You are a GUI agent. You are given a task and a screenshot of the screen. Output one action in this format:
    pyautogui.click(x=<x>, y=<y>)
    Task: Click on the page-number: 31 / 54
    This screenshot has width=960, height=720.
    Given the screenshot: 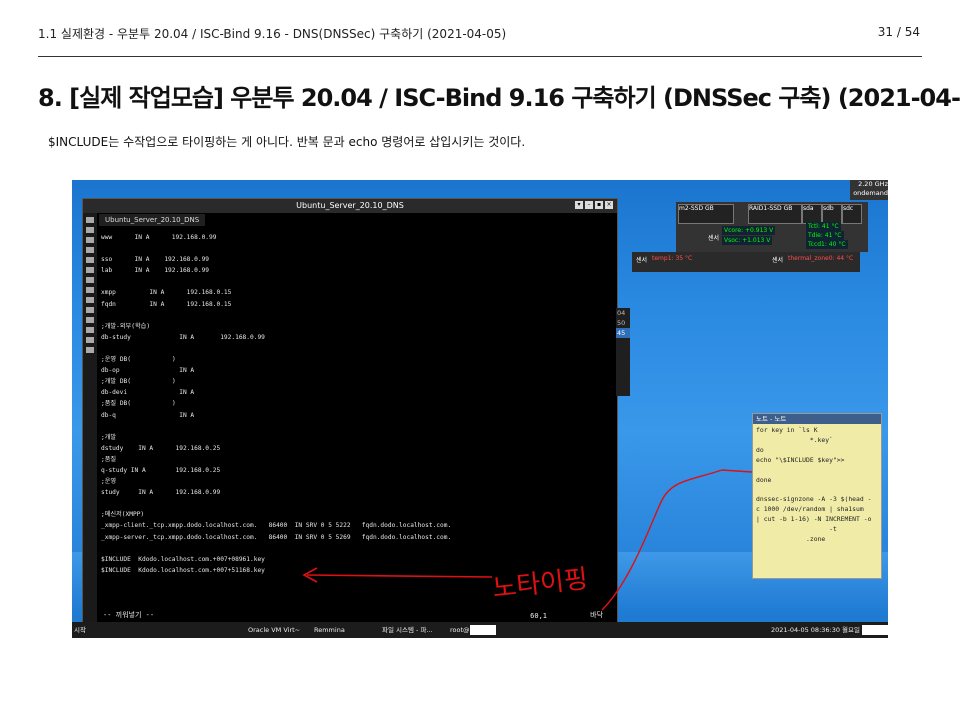 What is the action you would take?
    pyautogui.click(x=898, y=32)
    